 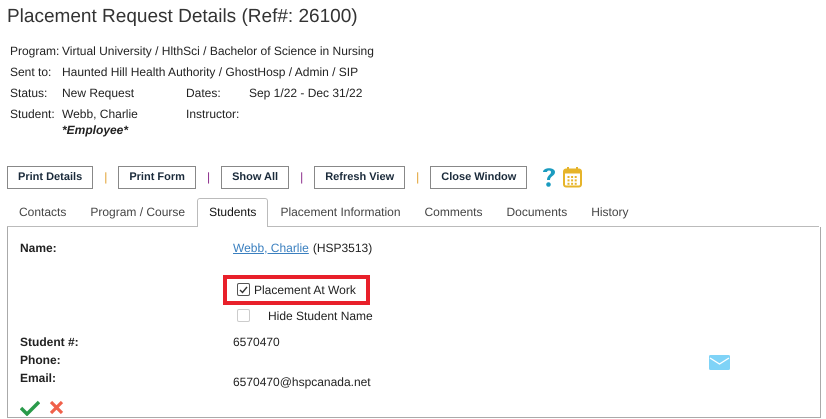 I want to click on field-value: 6570470, so click(x=256, y=342).